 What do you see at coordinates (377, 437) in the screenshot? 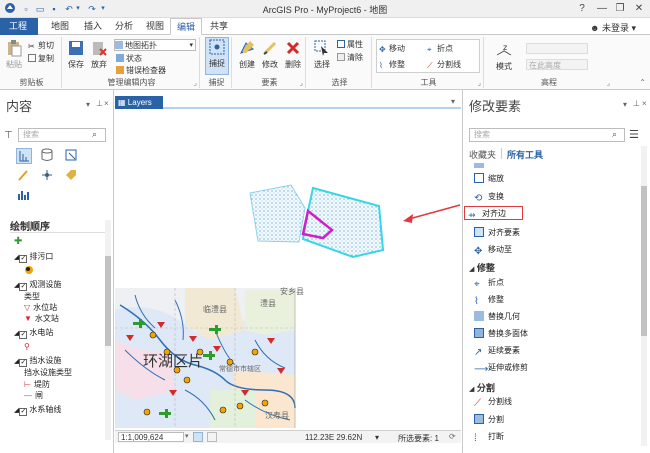
I see `coordinate-caret-icon: ▾` at bounding box center [377, 437].